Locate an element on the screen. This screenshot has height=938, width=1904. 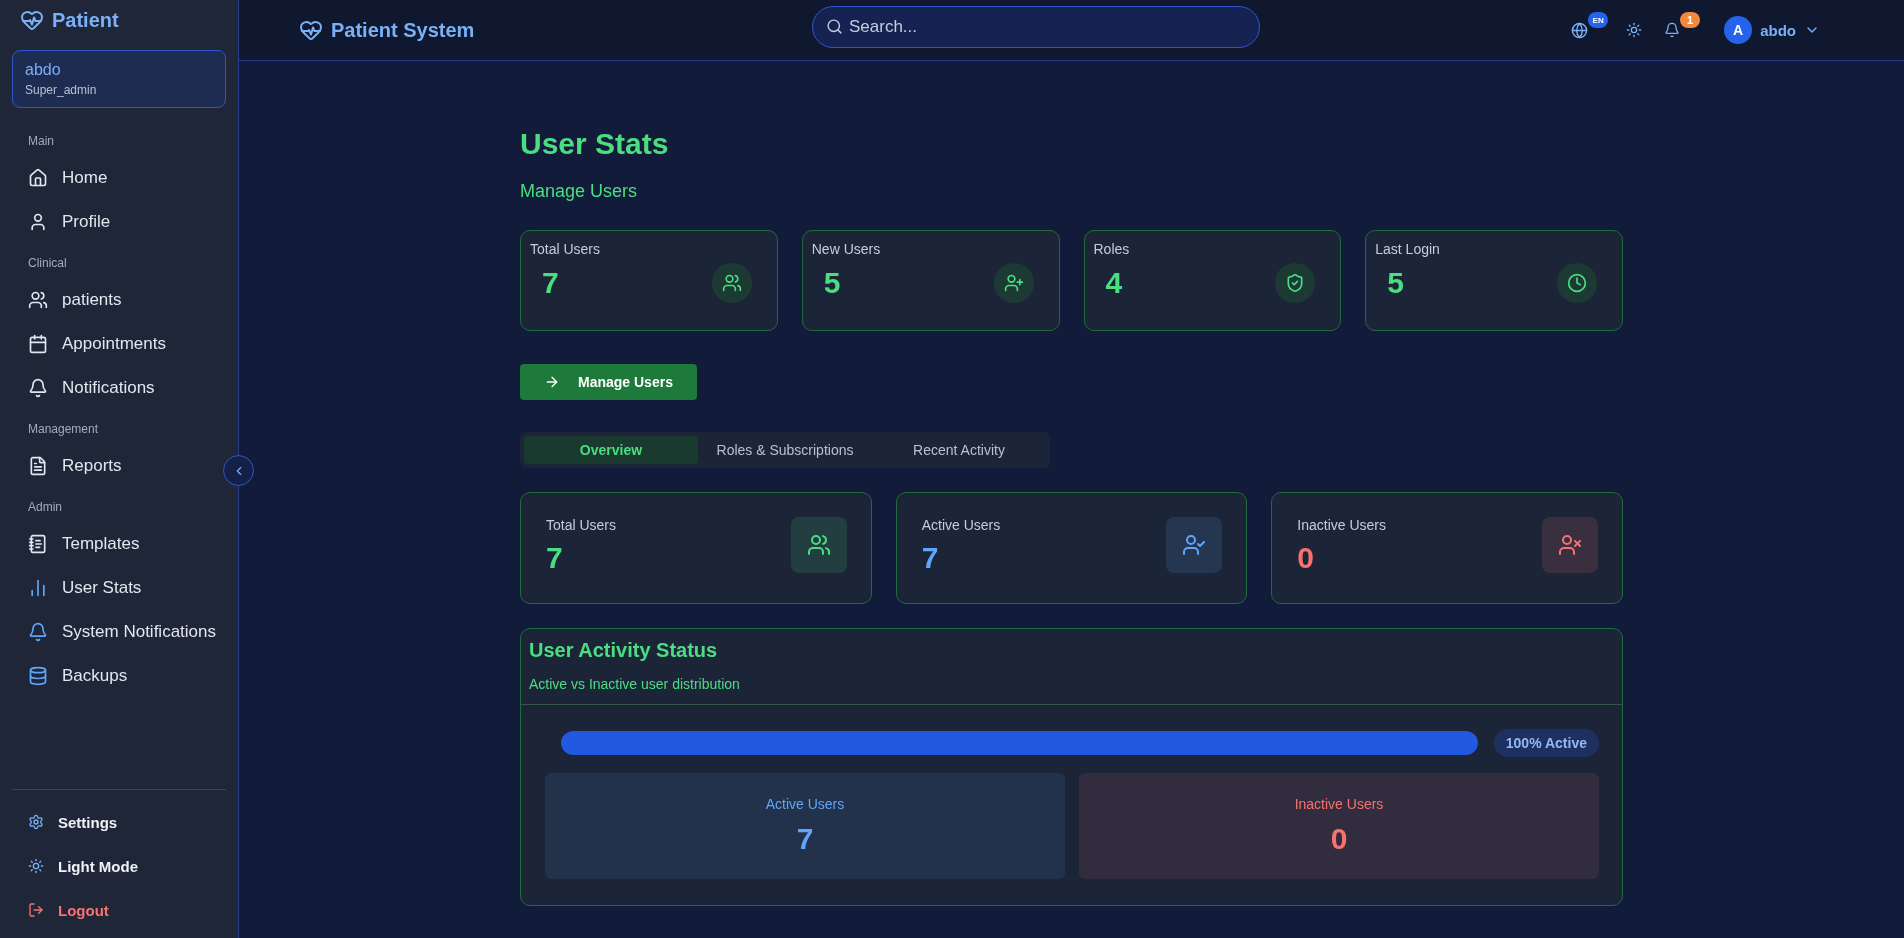
stat-label: New Users is located at coordinates (846, 249).